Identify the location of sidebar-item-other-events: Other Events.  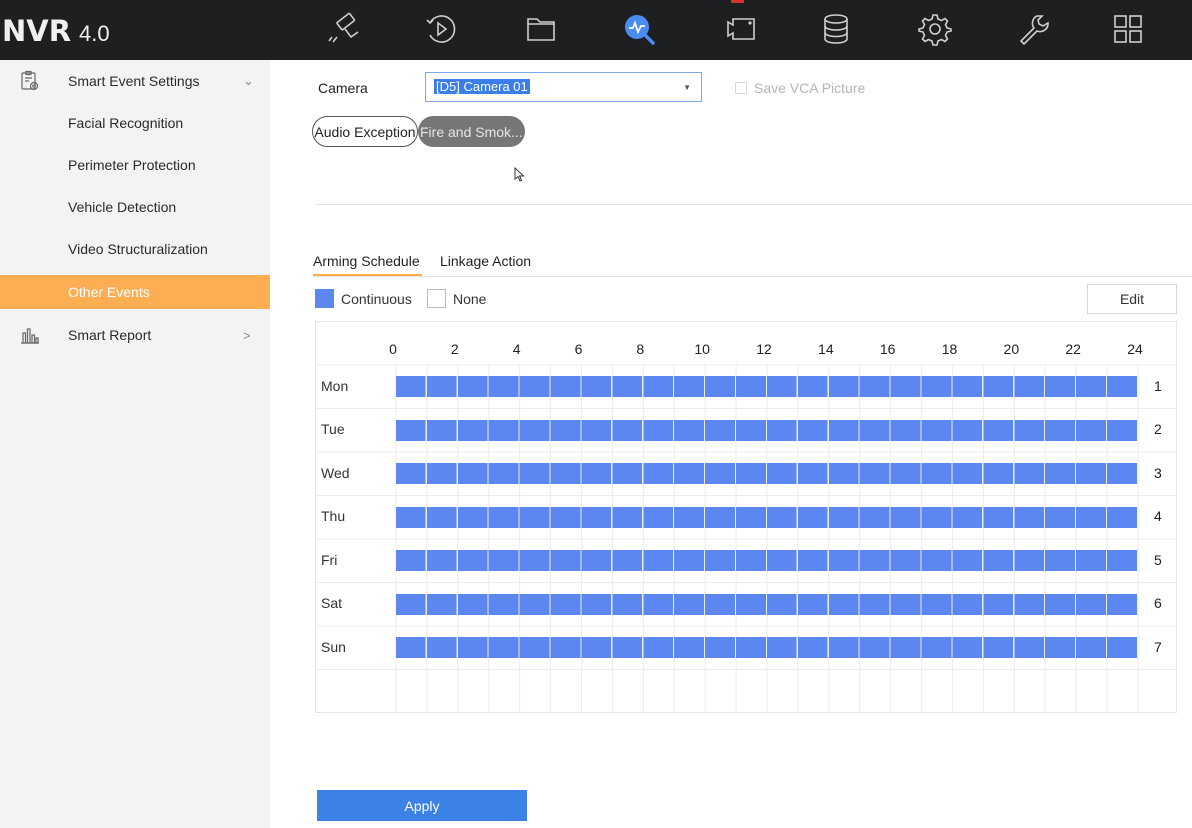
(135, 292).